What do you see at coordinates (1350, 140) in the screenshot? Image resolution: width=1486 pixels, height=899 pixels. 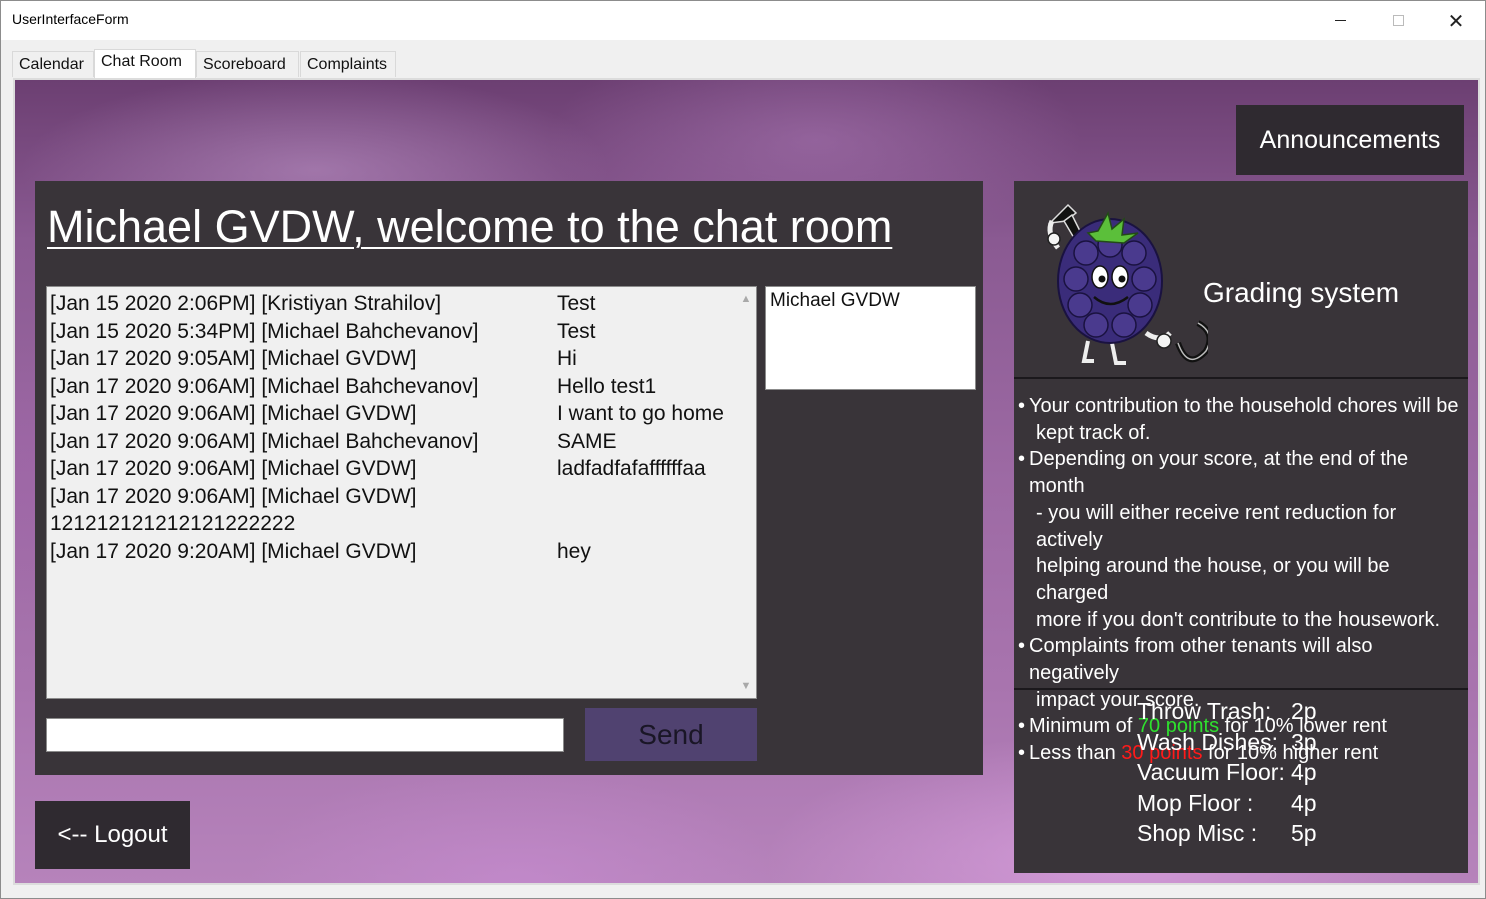 I see `announcements-button: Announcements` at bounding box center [1350, 140].